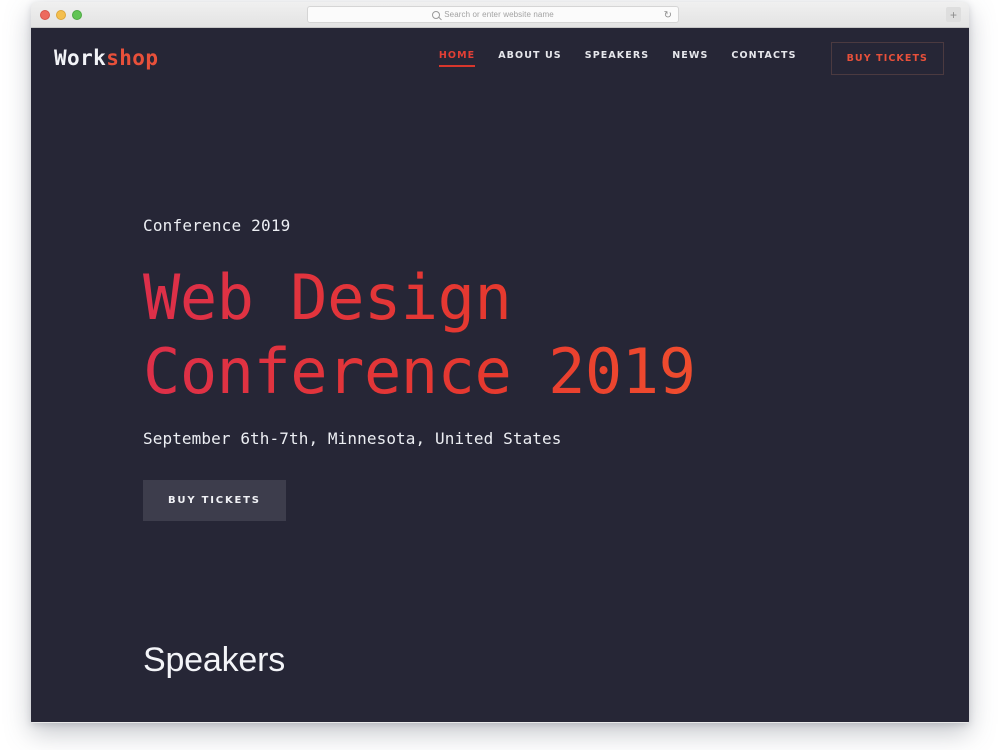  I want to click on nav-item-about-us: ABOUT US, so click(530, 58).